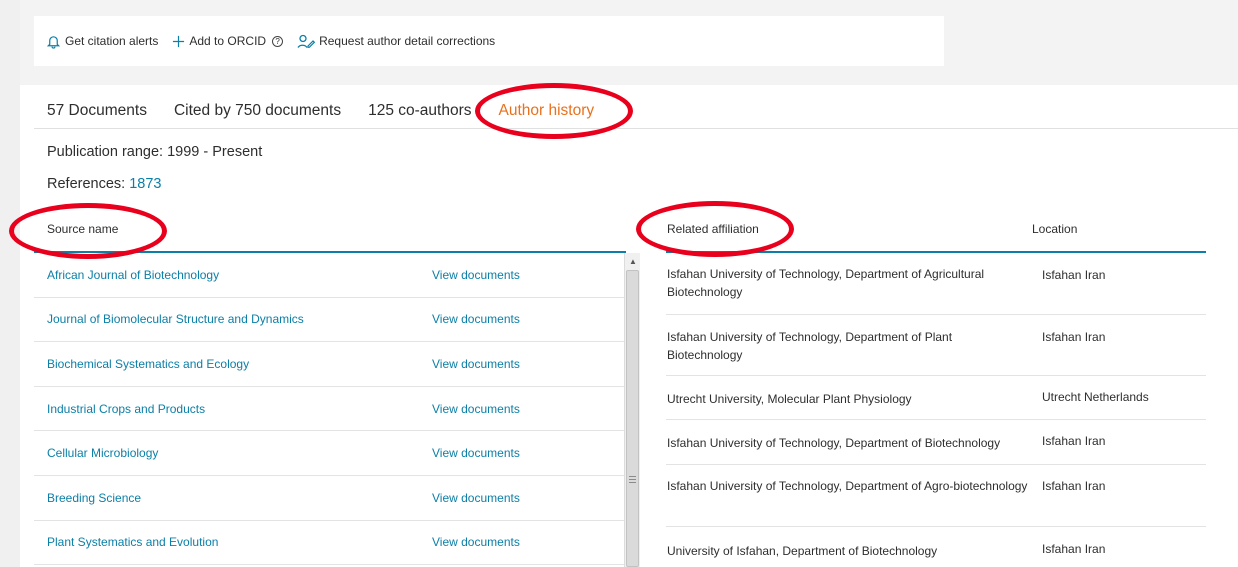 The image size is (1238, 567). What do you see at coordinates (102, 453) in the screenshot?
I see `source-name-link: Cellular Microbiology` at bounding box center [102, 453].